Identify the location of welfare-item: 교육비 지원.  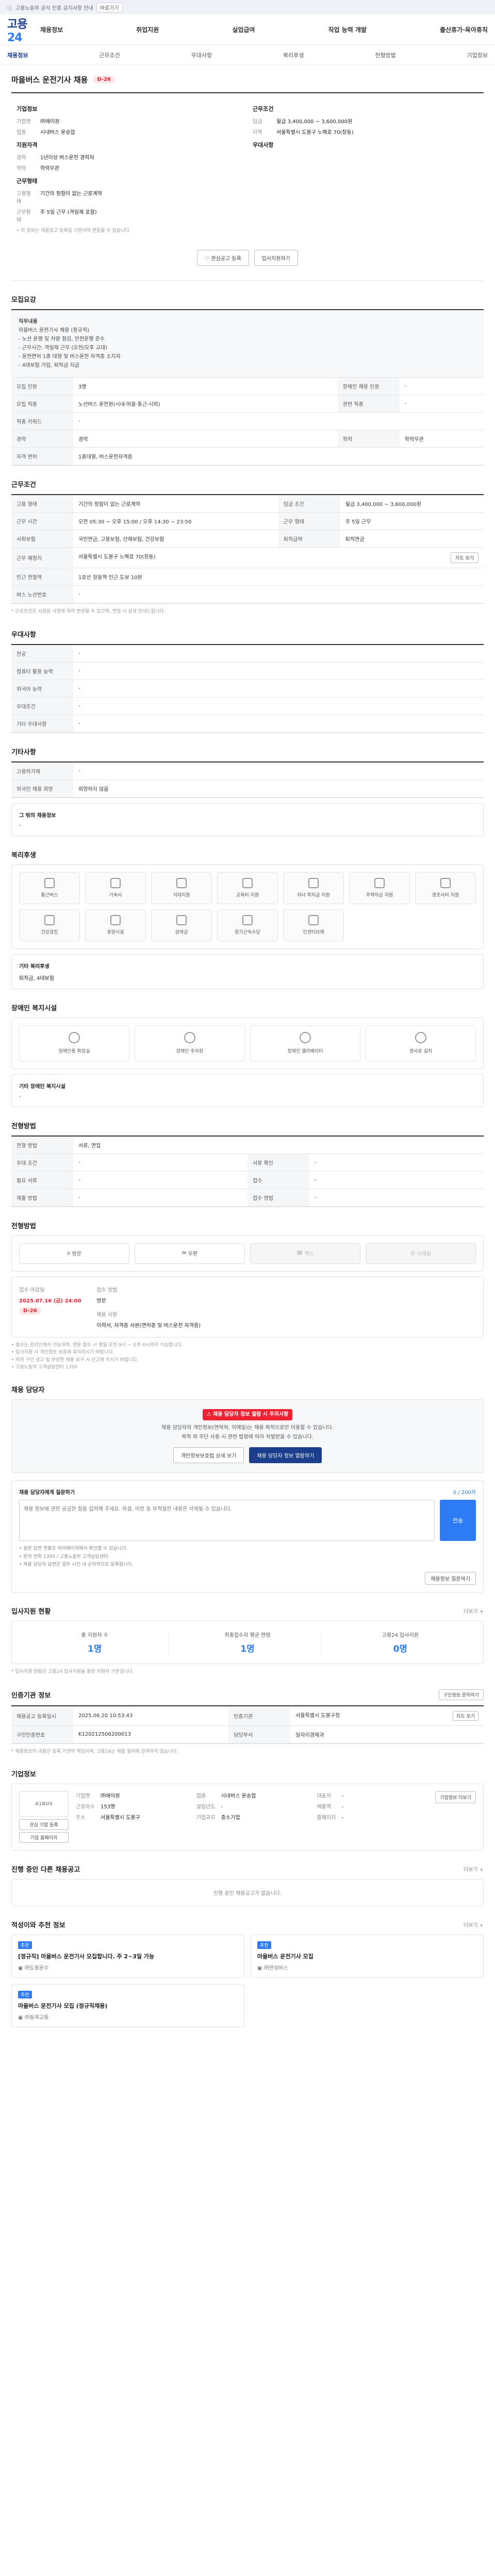
(247, 888).